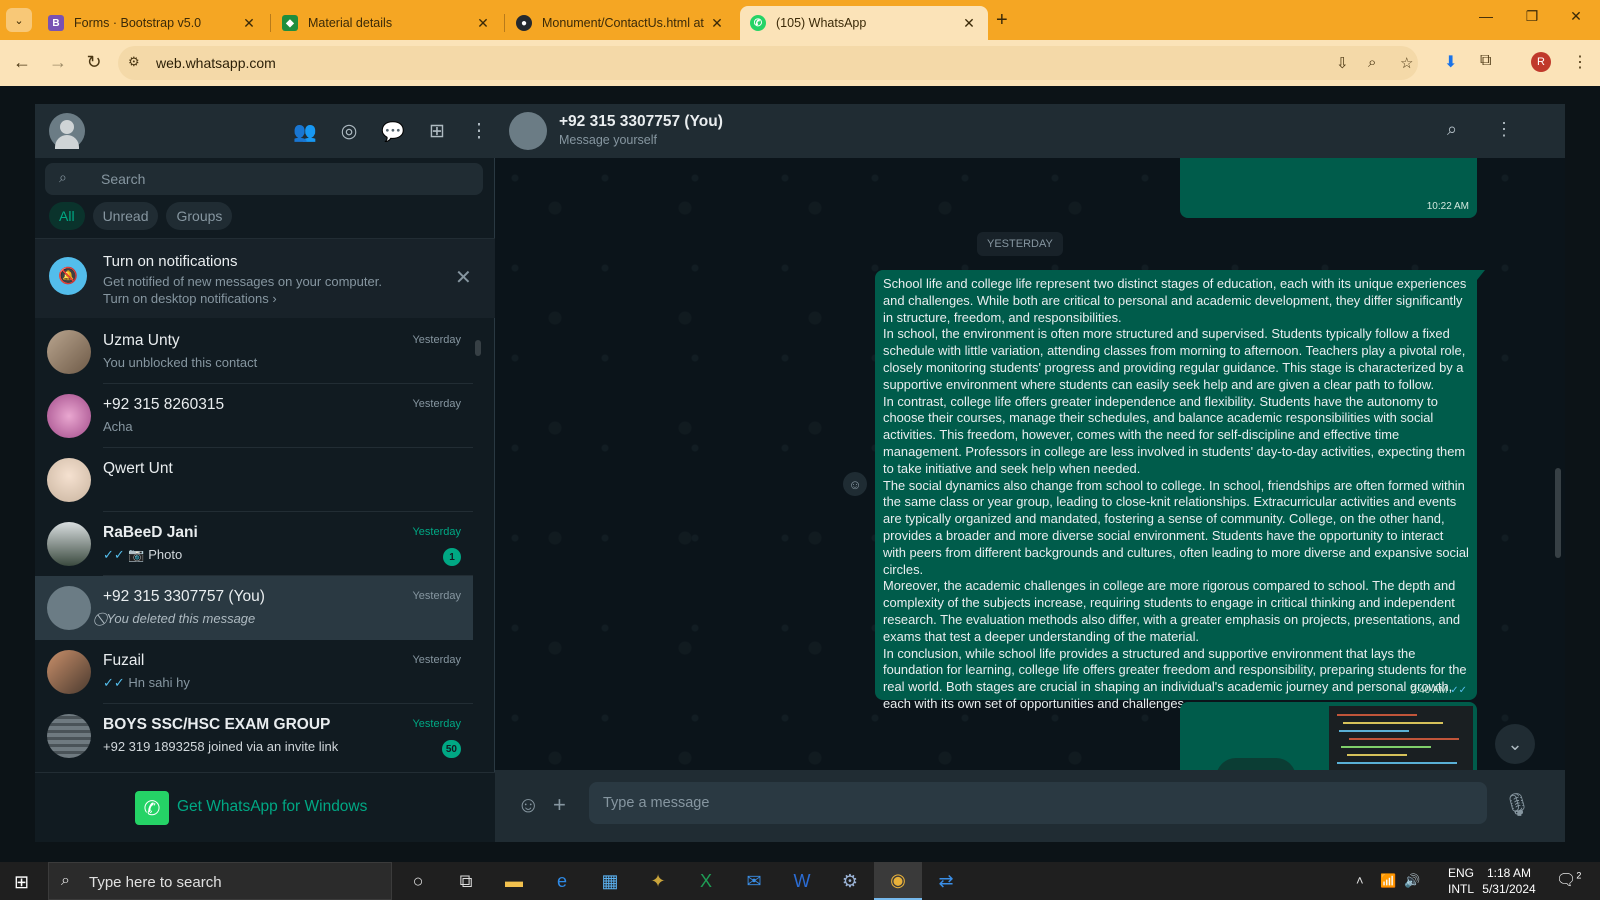 Image resolution: width=1600 pixels, height=900 pixels. I want to click on wifi-icon: 📶, so click(1388, 881).